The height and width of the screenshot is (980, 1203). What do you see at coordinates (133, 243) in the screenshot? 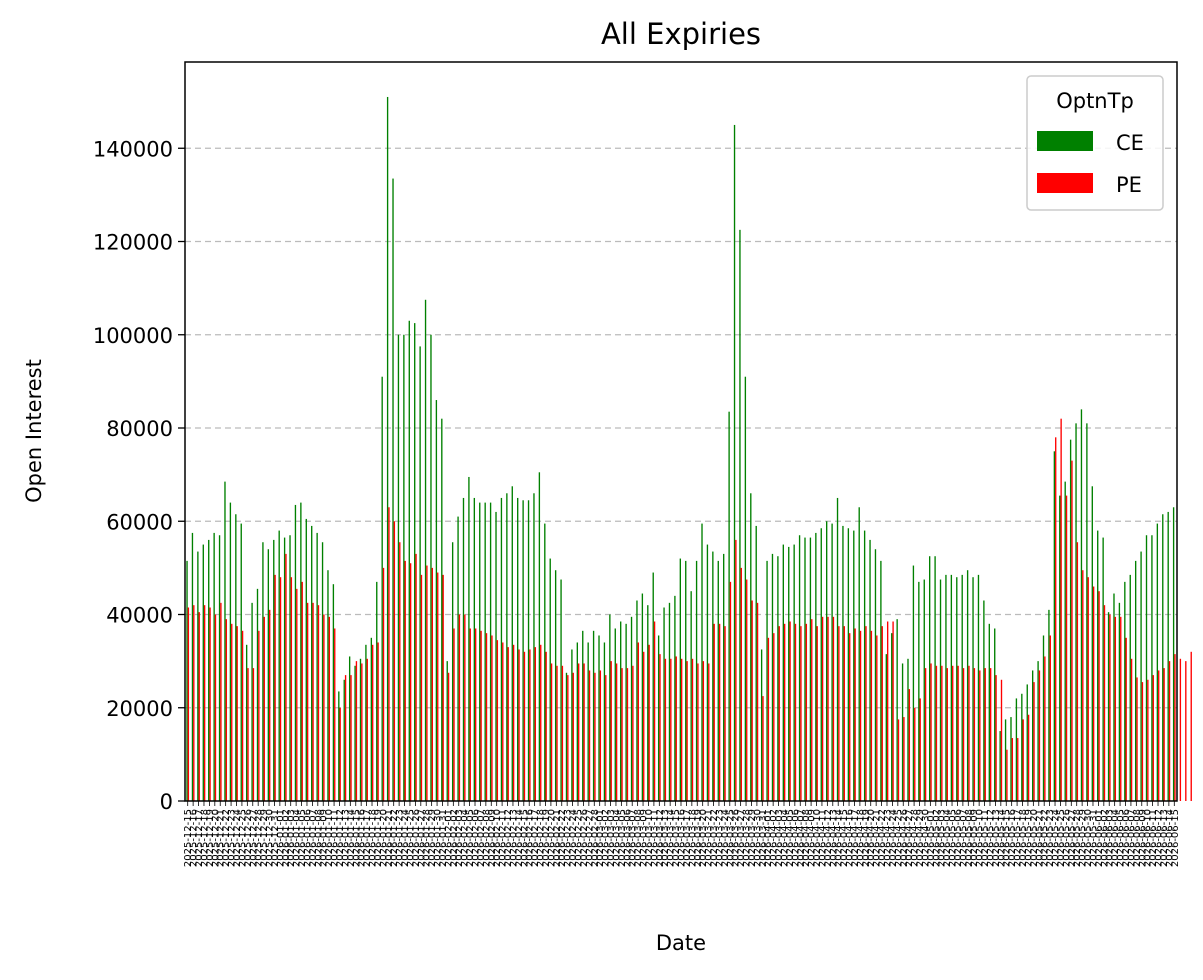
I see `y-tick-label: 120000` at bounding box center [133, 243].